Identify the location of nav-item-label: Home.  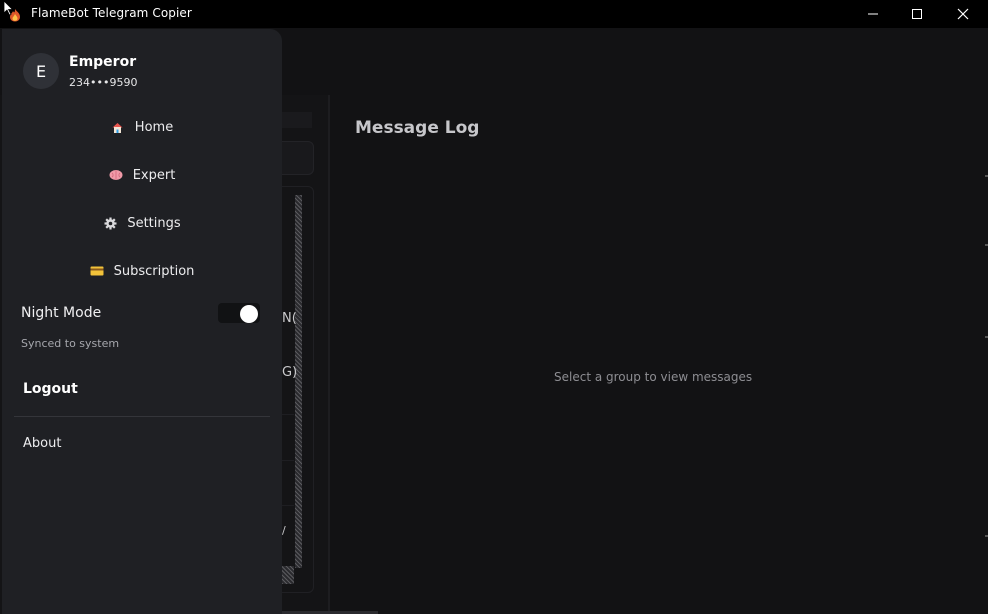
(154, 127).